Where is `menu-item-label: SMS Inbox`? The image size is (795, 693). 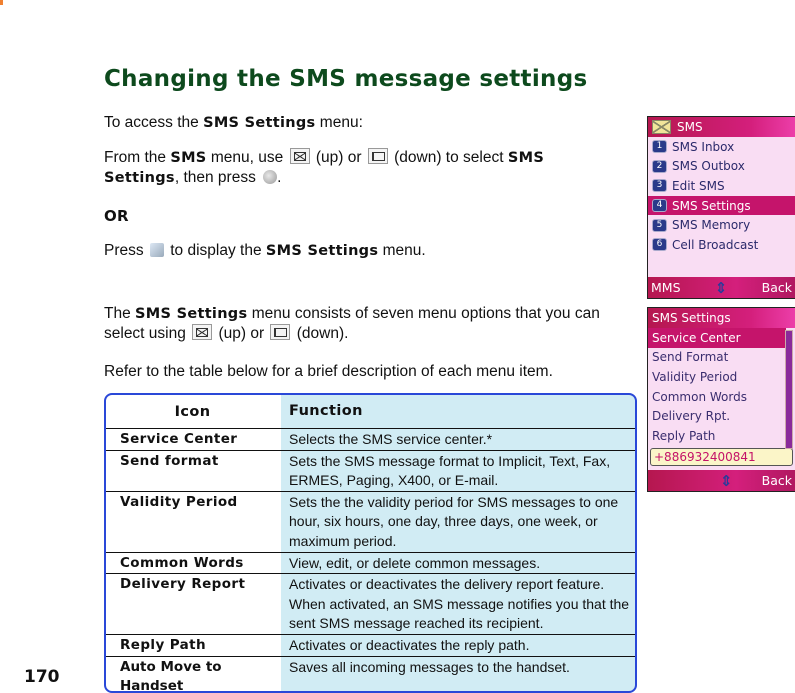
menu-item-label: SMS Inbox is located at coordinates (703, 146).